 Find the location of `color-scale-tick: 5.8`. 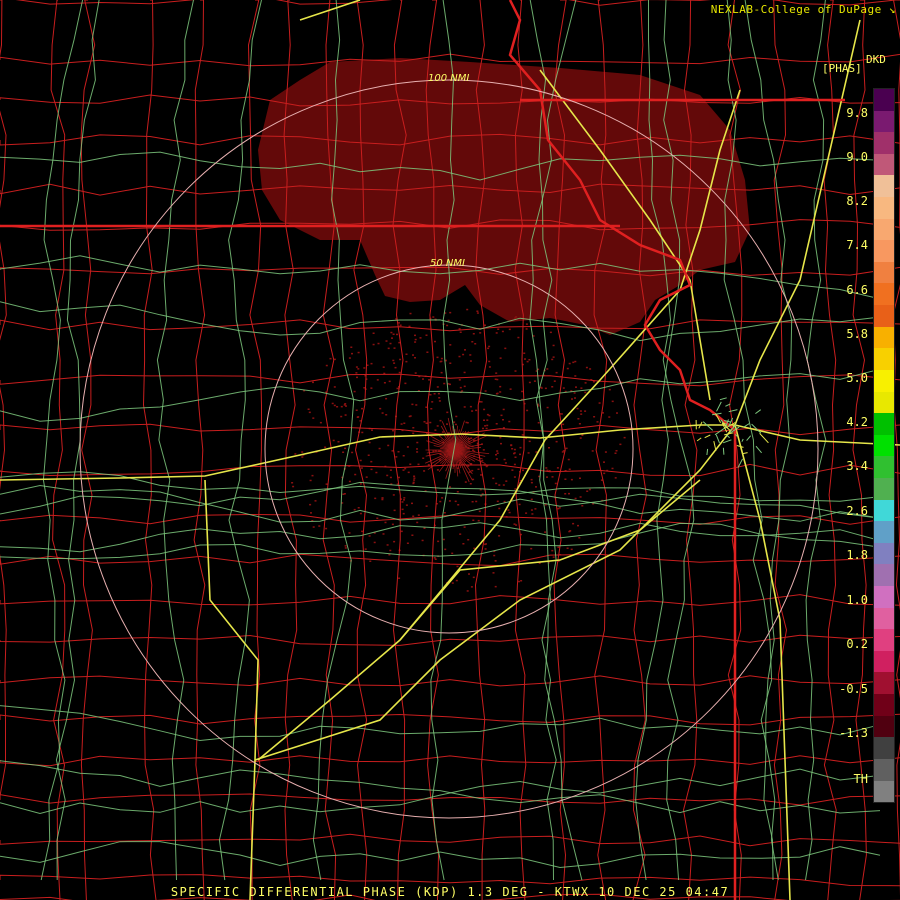

color-scale-tick: 5.8 is located at coordinates (857, 334).